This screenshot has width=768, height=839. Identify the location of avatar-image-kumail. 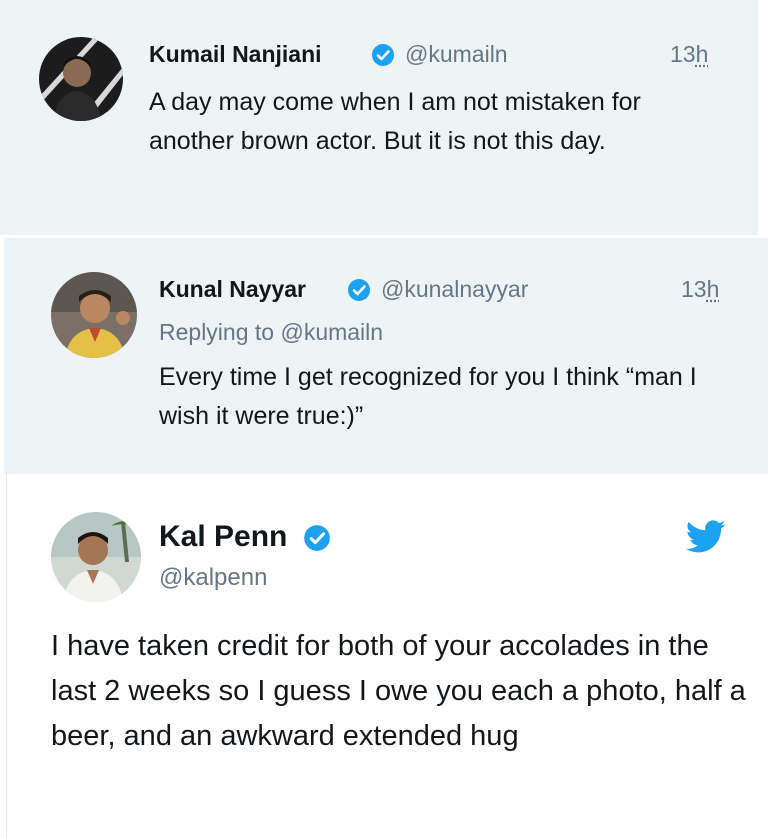
(81, 79).